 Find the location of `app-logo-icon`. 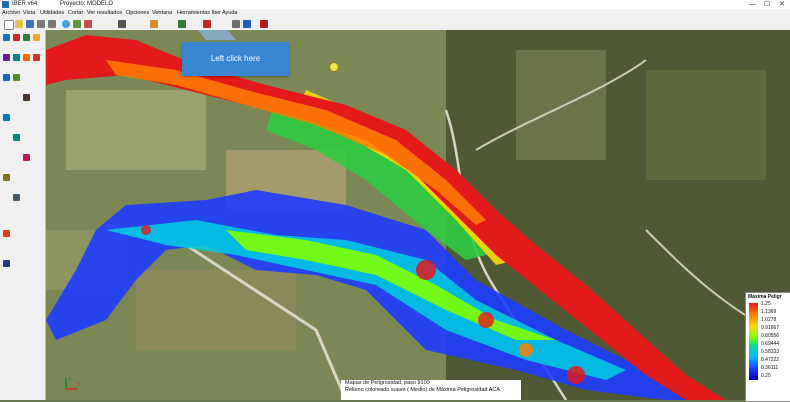

app-logo-icon is located at coordinates (5, 4).